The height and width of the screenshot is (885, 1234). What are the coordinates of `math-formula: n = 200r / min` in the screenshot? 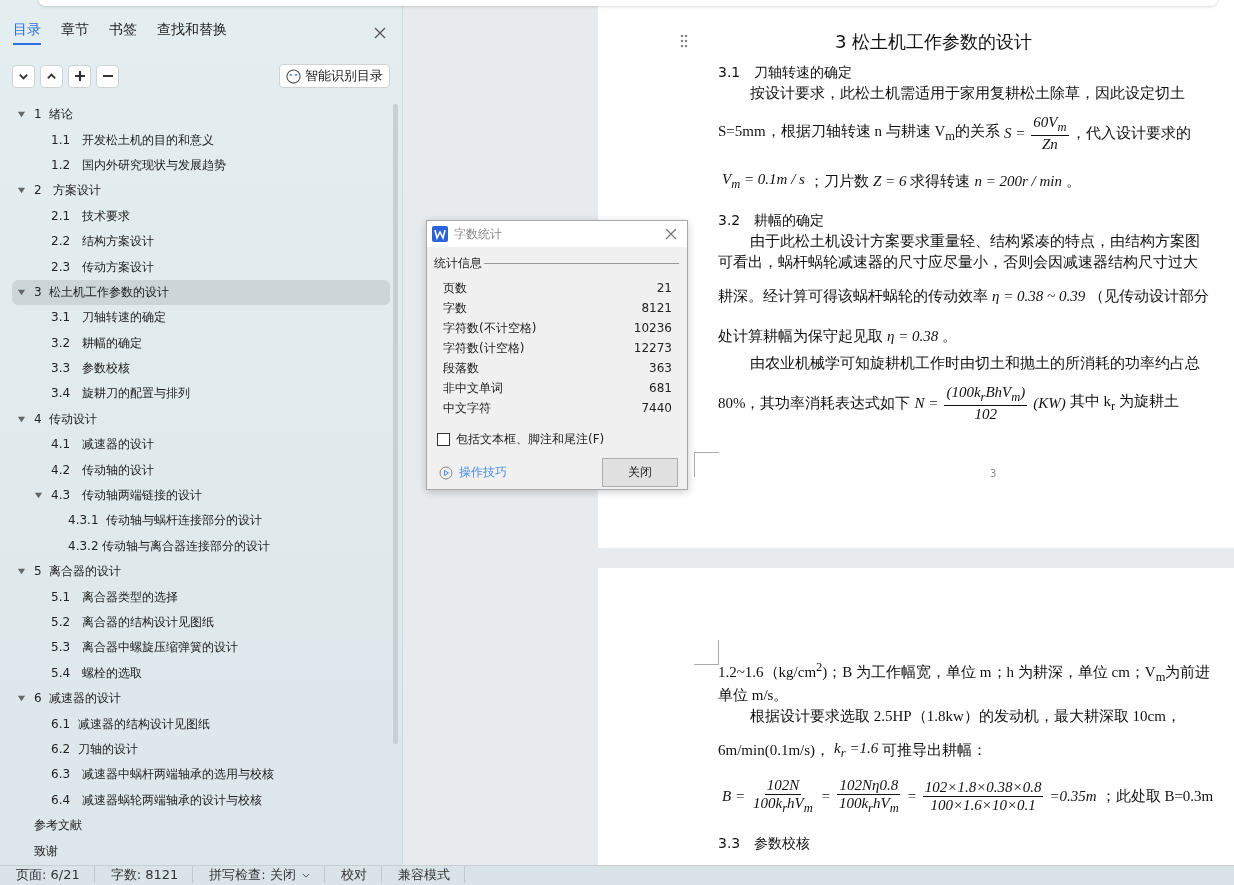 It's located at (1018, 181).